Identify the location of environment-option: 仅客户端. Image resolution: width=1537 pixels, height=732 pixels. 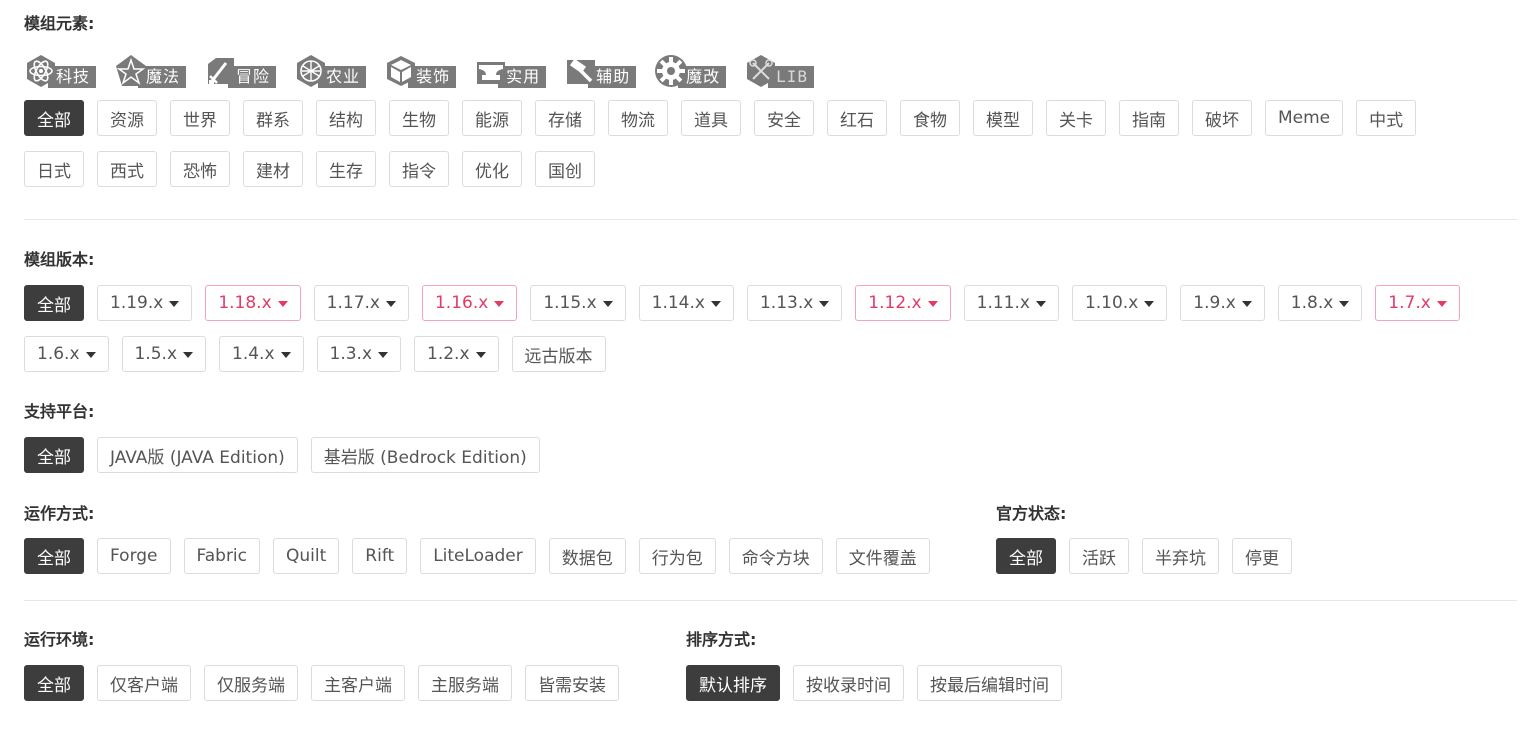
(144, 683).